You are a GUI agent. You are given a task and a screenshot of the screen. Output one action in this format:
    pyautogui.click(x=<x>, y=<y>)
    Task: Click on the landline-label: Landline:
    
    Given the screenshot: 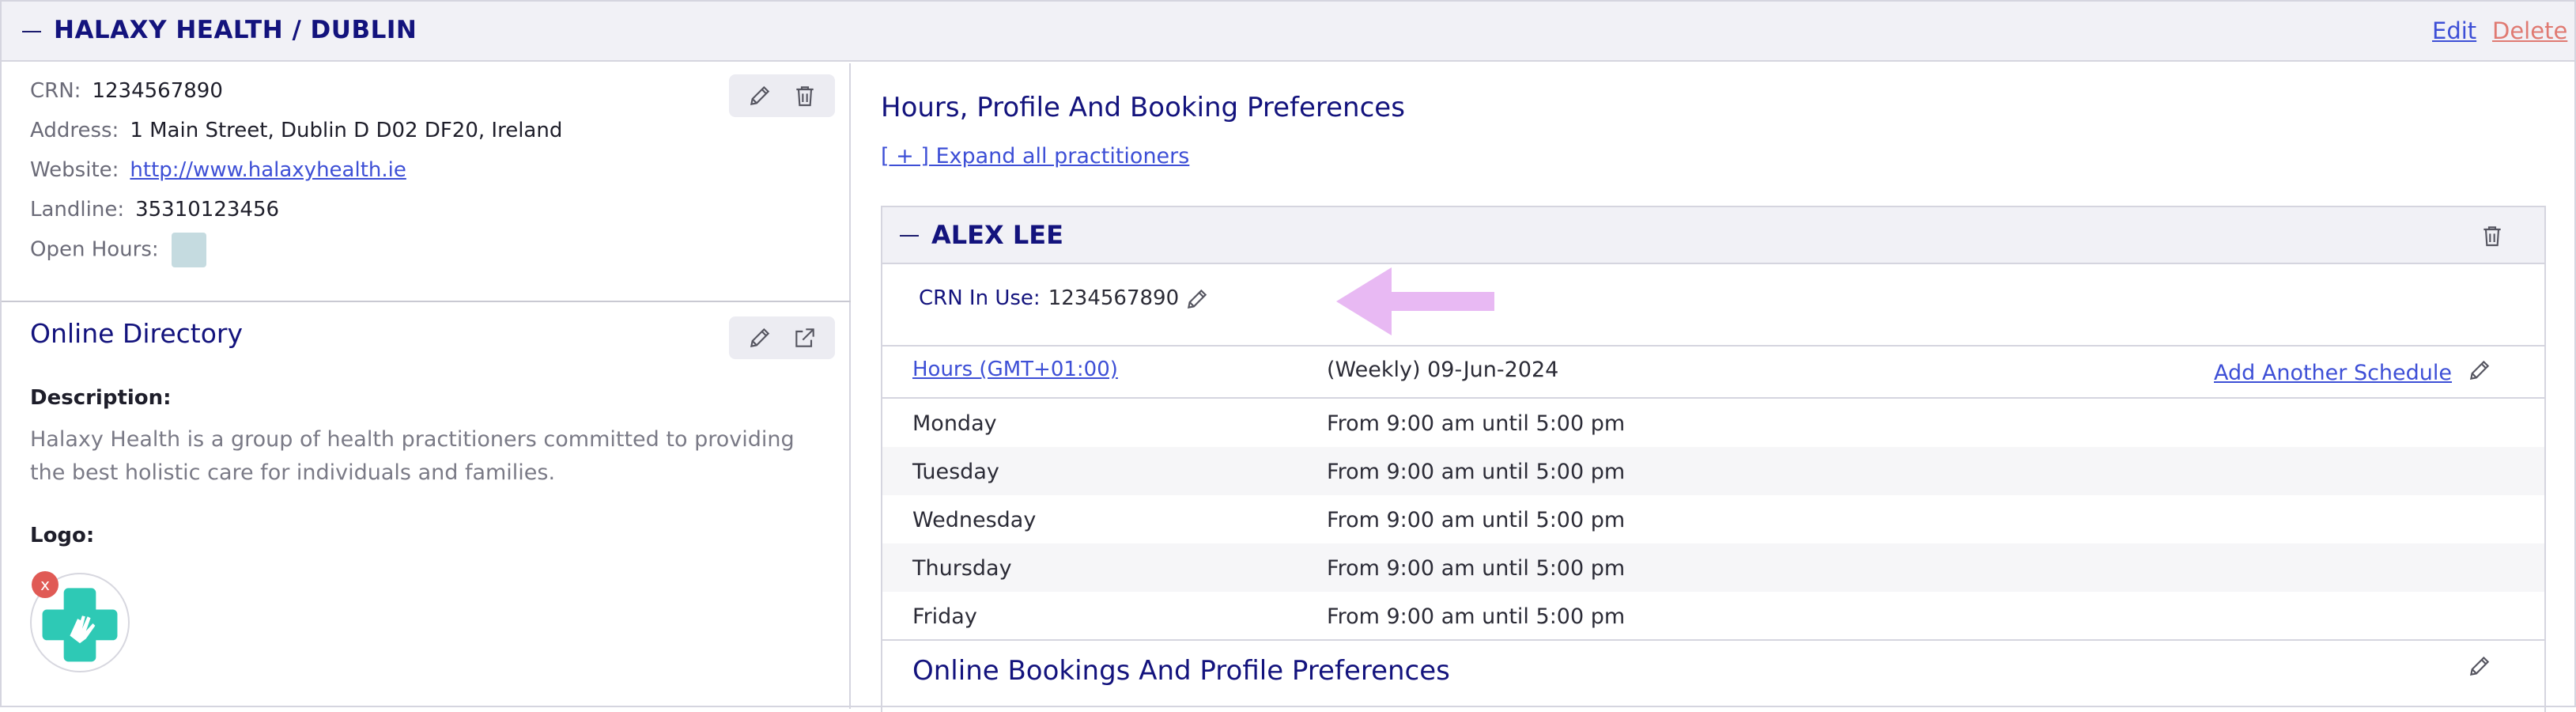 What is the action you would take?
    pyautogui.click(x=77, y=210)
    